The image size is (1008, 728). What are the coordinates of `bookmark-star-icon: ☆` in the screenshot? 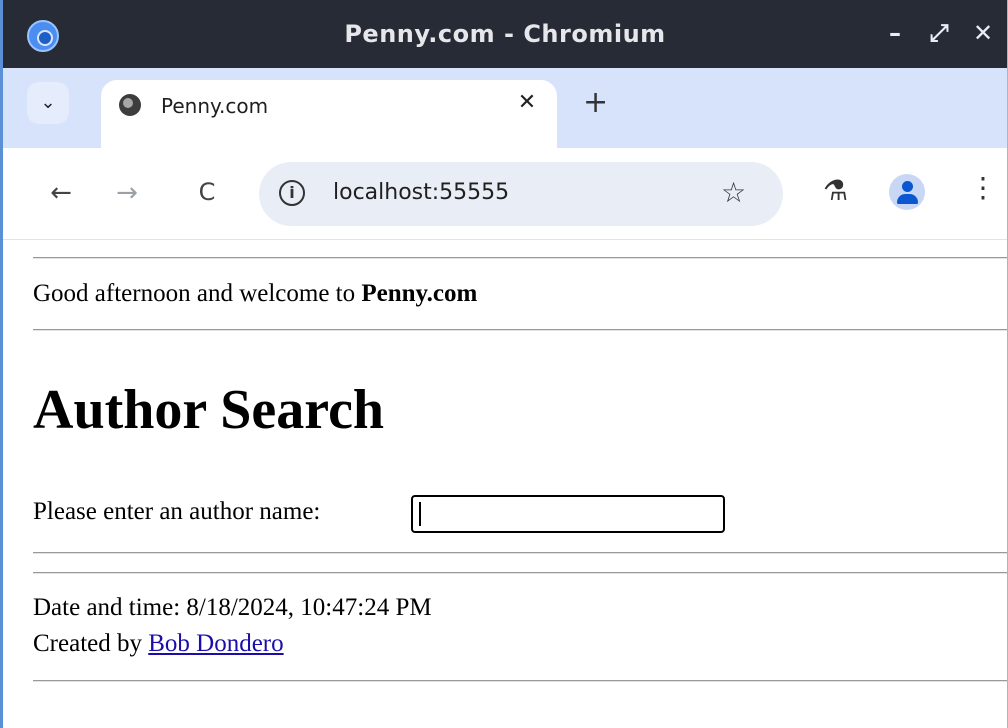 It's located at (733, 192).